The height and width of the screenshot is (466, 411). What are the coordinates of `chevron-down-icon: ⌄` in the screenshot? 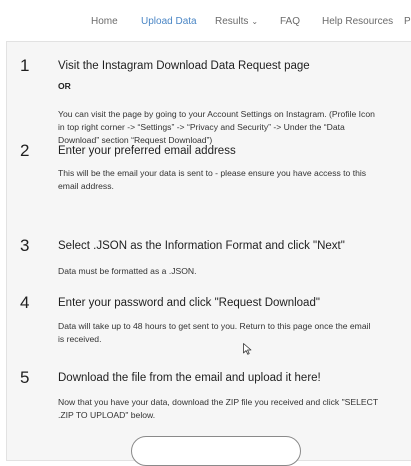 It's located at (255, 21).